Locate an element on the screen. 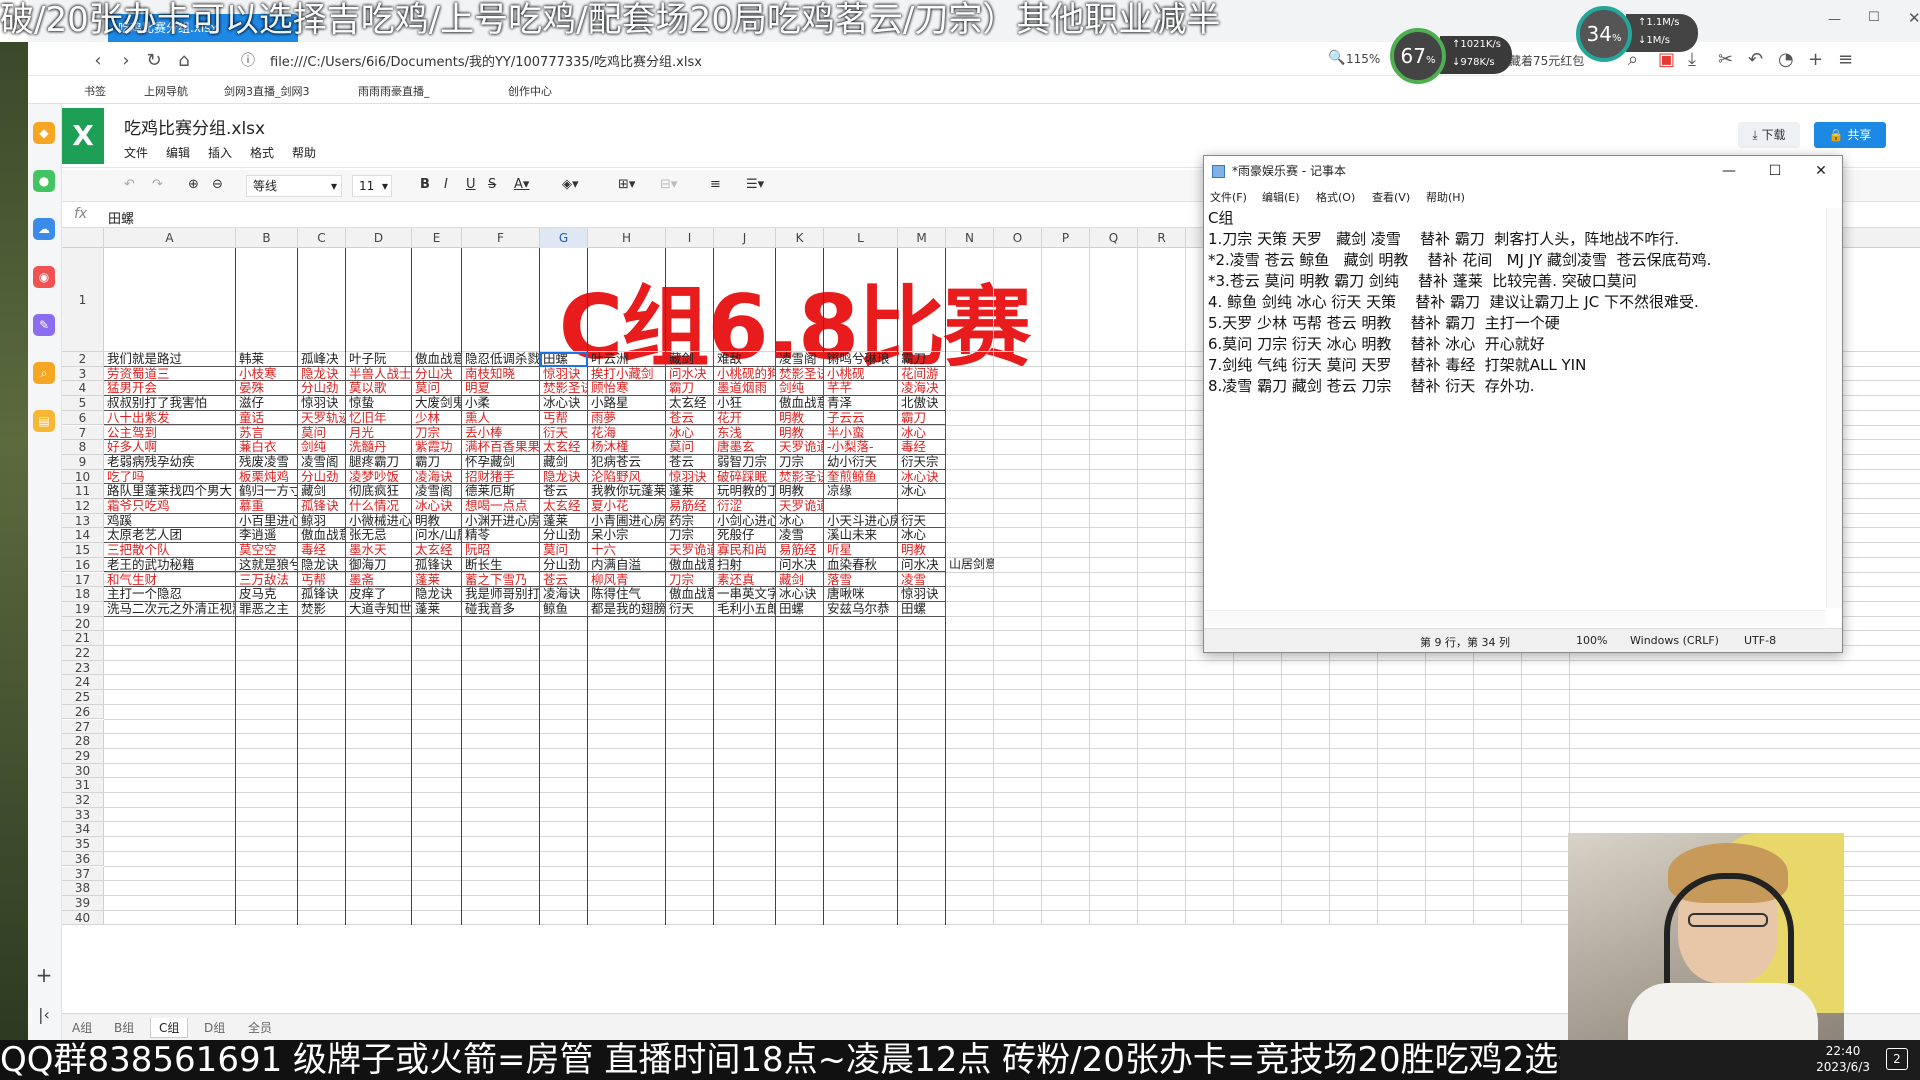  table-cell: 焚影圣诀 is located at coordinates (800, 374).